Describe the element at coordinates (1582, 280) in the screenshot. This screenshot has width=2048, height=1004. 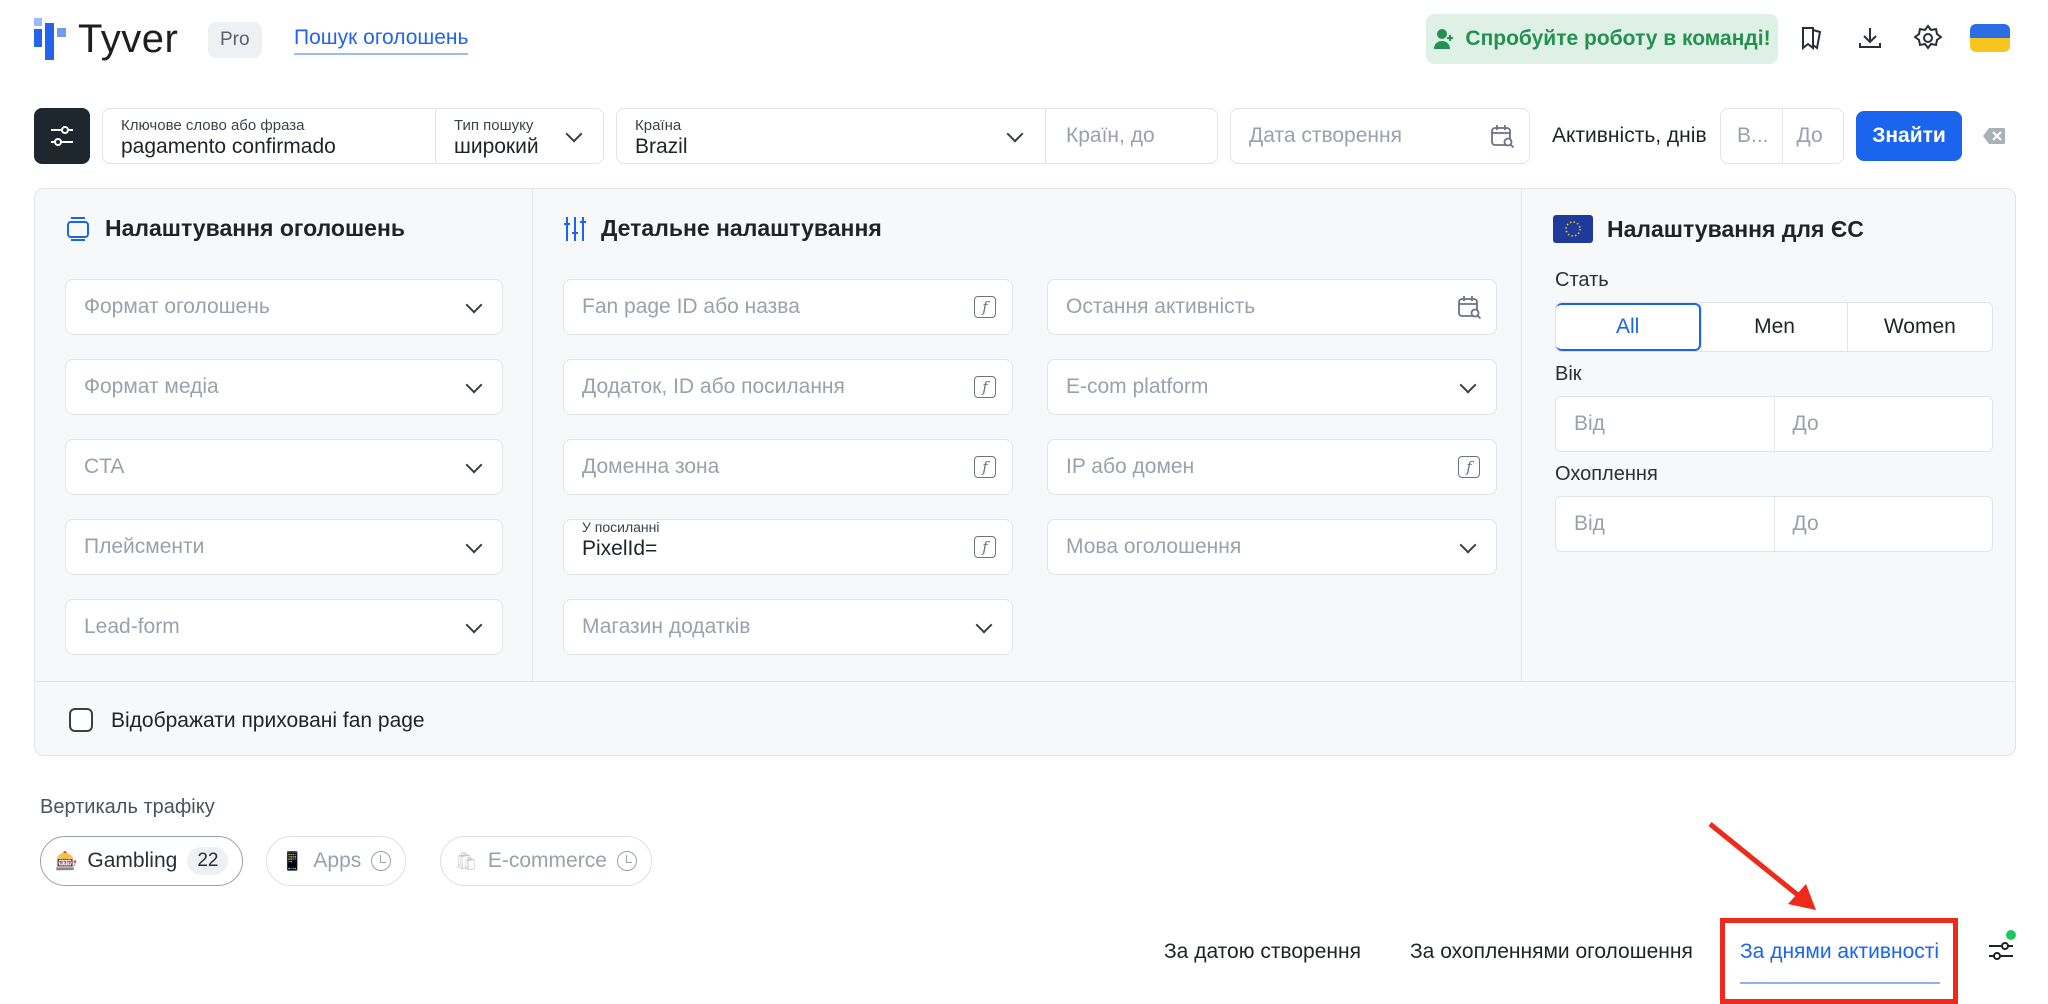
I see `gender-label: Стать` at that location.